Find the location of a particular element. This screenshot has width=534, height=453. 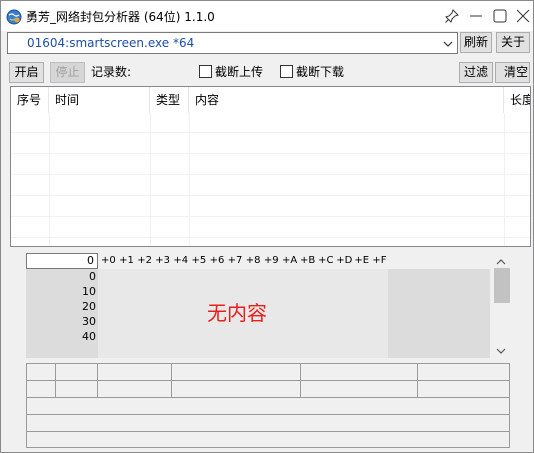

record-count-label: 记录数: is located at coordinates (111, 72).